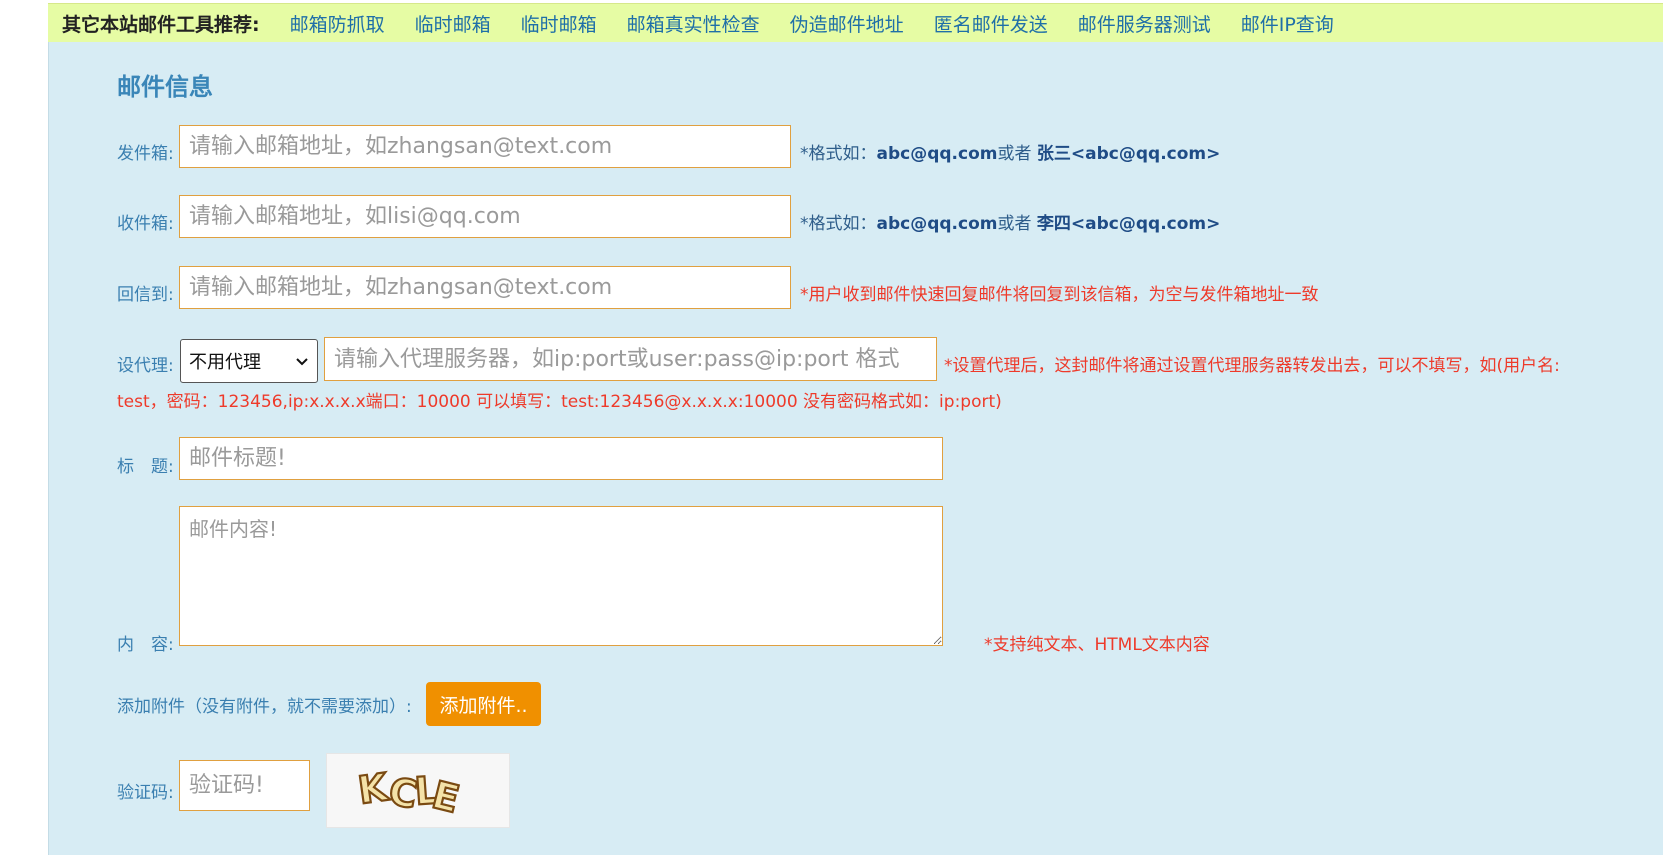  What do you see at coordinates (1059, 295) in the screenshot?
I see `reply-to-hint: *用户收到邮件快速回复邮件将回复到该信箱，为空与发件箱地址一致` at bounding box center [1059, 295].